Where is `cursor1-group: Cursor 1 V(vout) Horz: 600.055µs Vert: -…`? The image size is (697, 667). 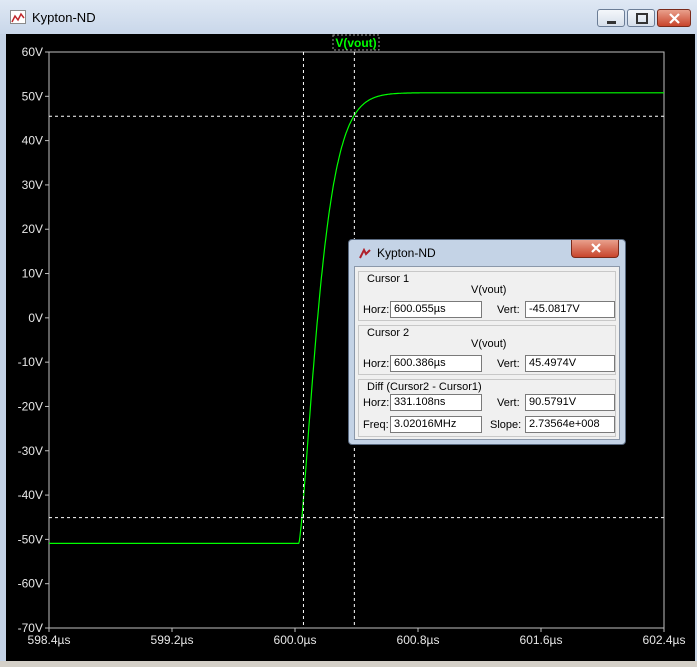 cursor1-group: Cursor 1 V(vout) Horz: 600.055µs Vert: -… is located at coordinates (487, 296).